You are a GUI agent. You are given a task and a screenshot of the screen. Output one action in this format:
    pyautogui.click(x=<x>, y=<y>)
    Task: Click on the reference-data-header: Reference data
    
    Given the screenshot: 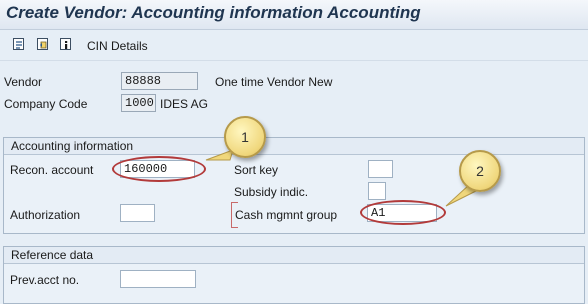 What is the action you would take?
    pyautogui.click(x=294, y=255)
    